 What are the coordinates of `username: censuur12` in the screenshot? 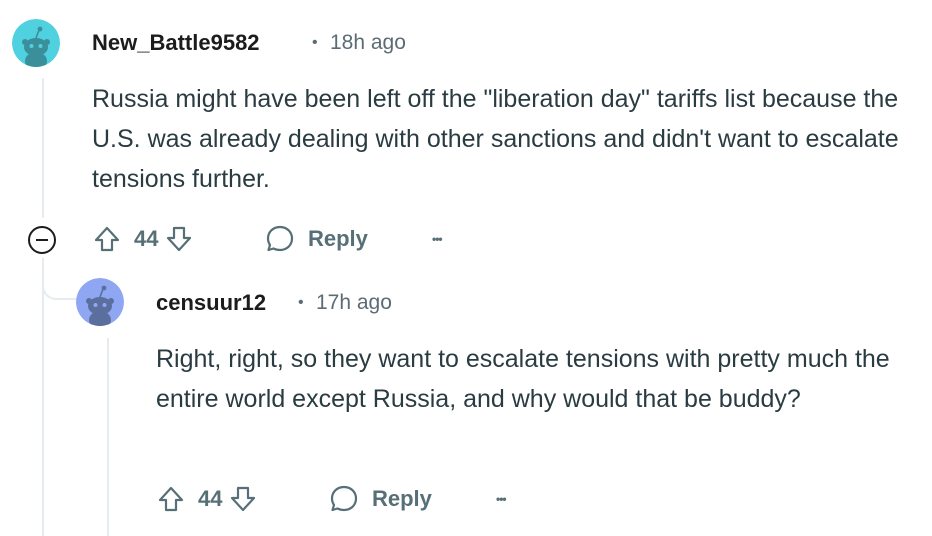 It's located at (211, 303).